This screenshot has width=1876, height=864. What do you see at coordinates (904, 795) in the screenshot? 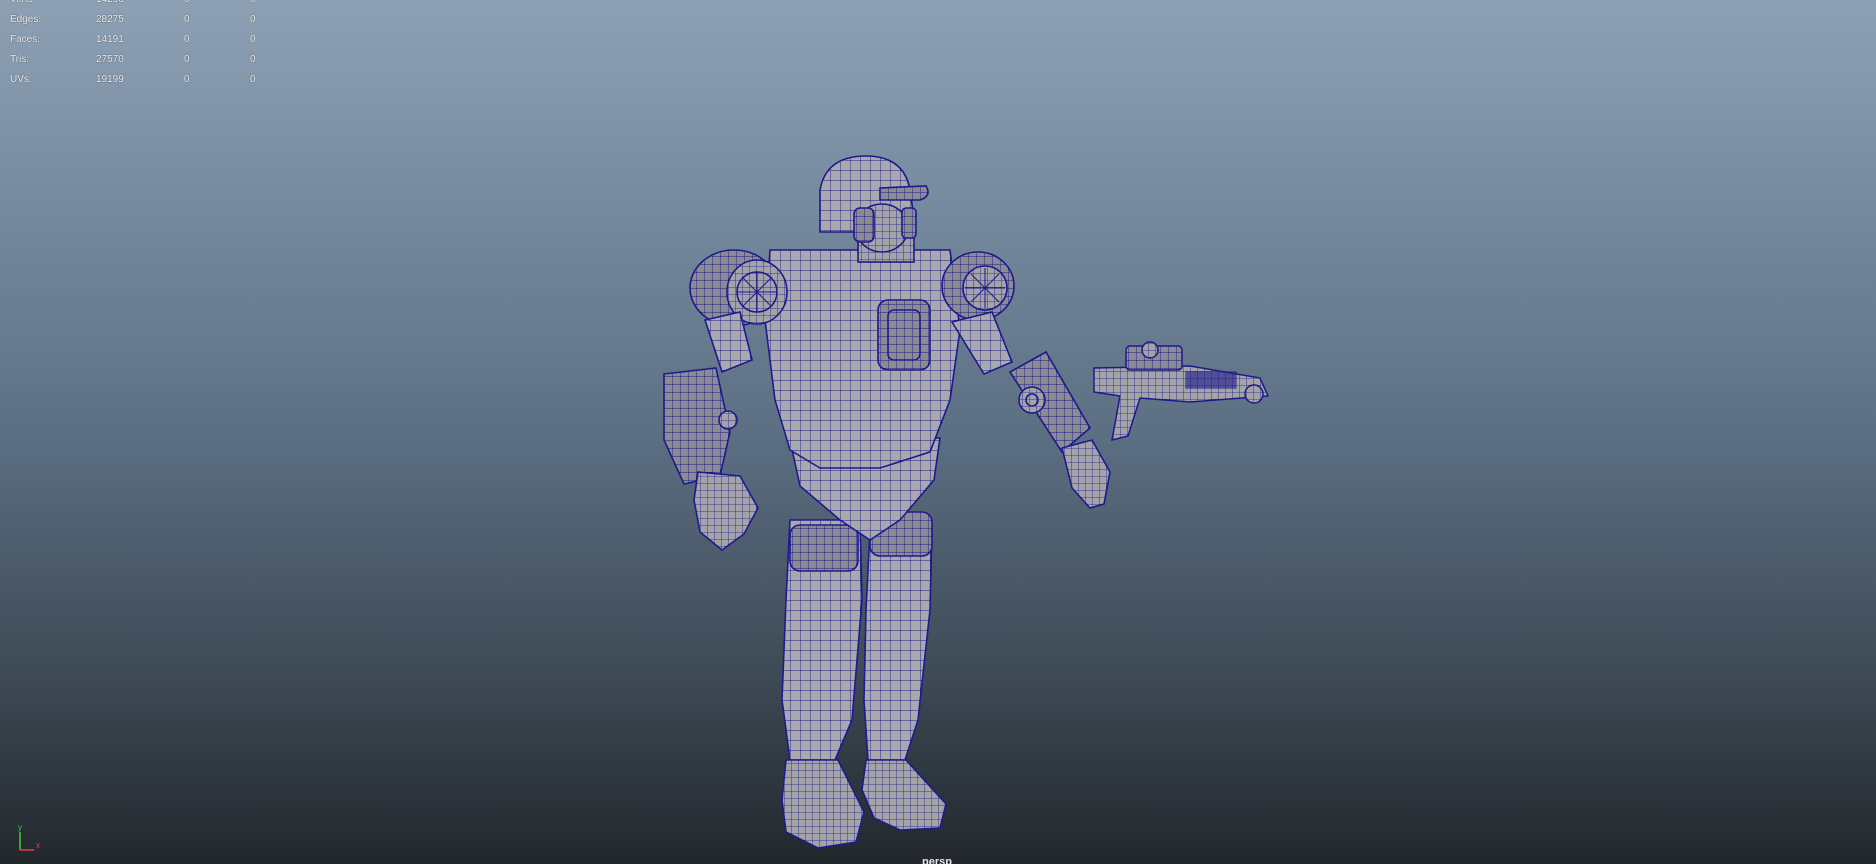
I see `right-boot-mesh` at bounding box center [904, 795].